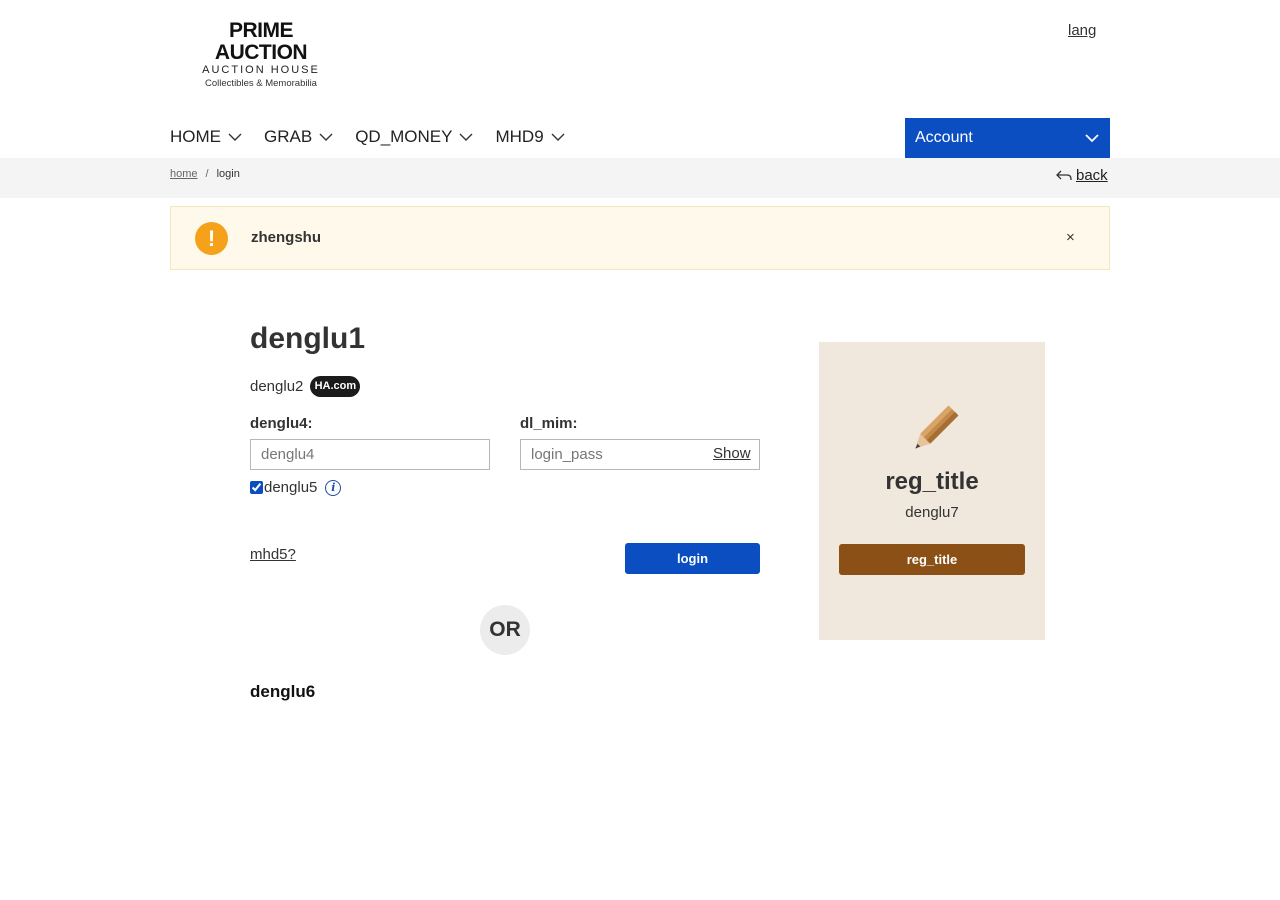  Describe the element at coordinates (937, 427) in the screenshot. I see `pencil-icon` at that location.